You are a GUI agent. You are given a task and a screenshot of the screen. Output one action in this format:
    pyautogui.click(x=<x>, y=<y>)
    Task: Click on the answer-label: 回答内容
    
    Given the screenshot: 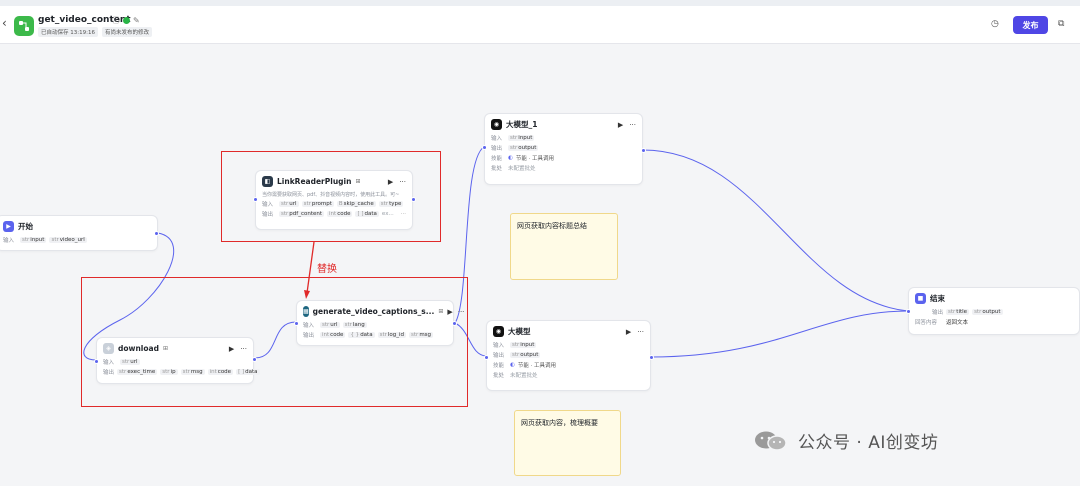 What is the action you would take?
    pyautogui.click(x=926, y=323)
    